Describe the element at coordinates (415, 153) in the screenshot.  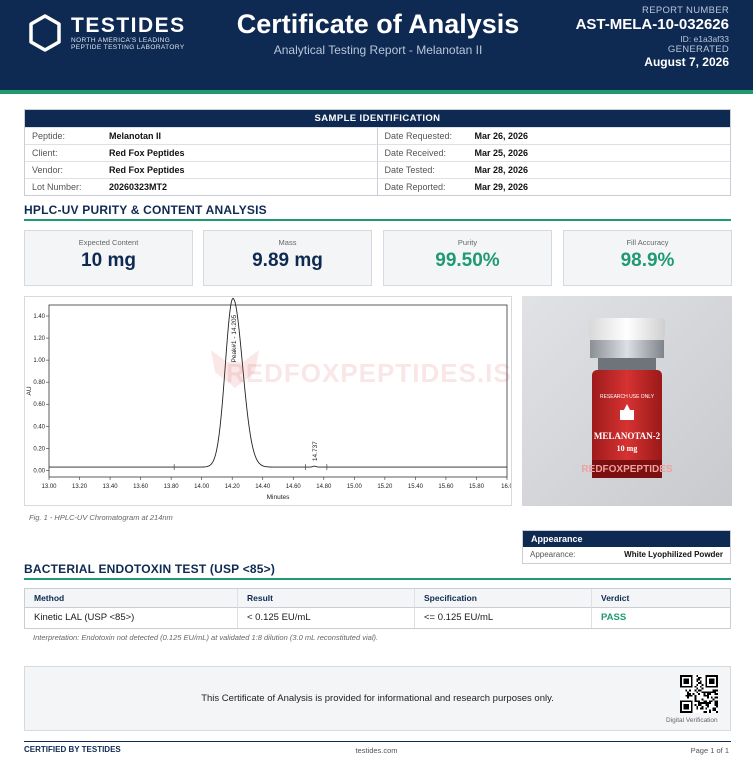
I see `field-label: Date Received:` at that location.